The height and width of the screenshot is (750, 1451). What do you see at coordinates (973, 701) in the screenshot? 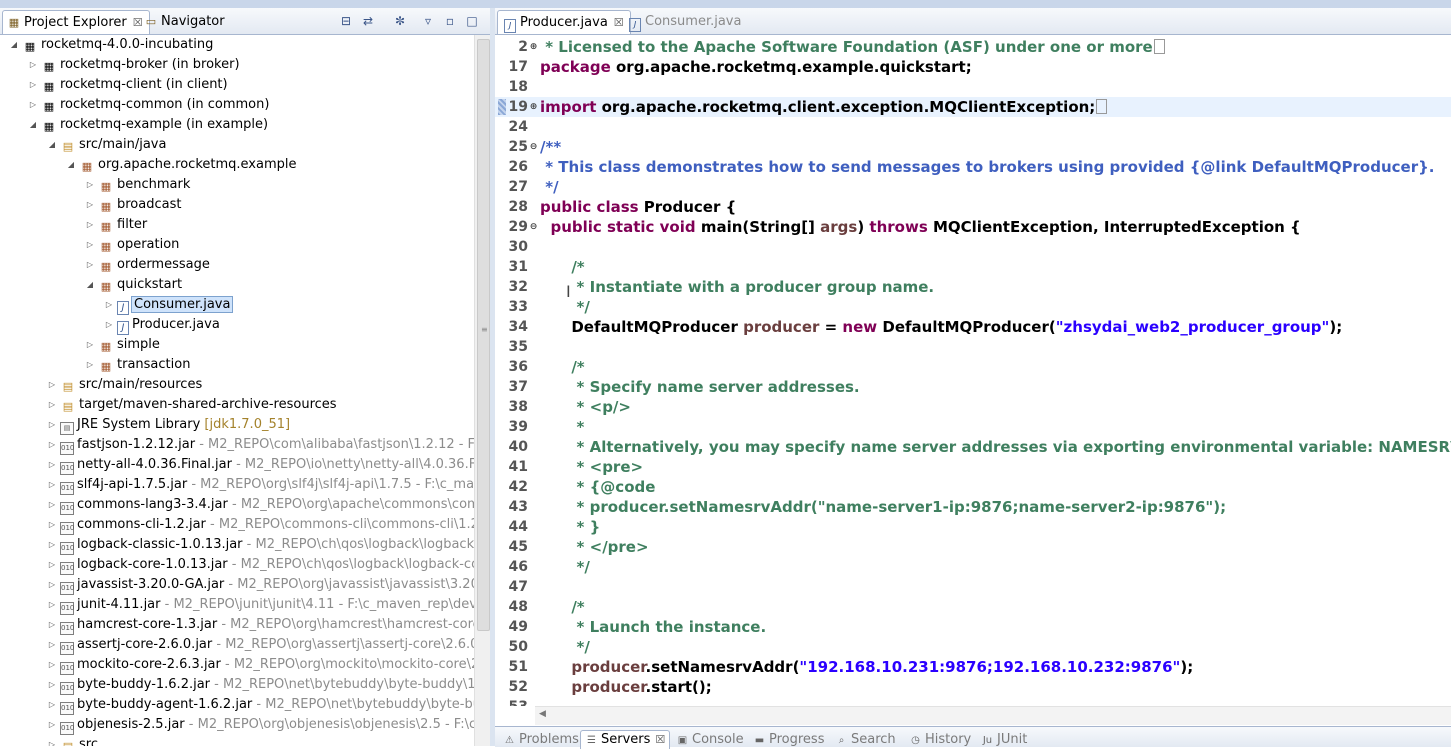
I see `code-line: 53` at bounding box center [973, 701].